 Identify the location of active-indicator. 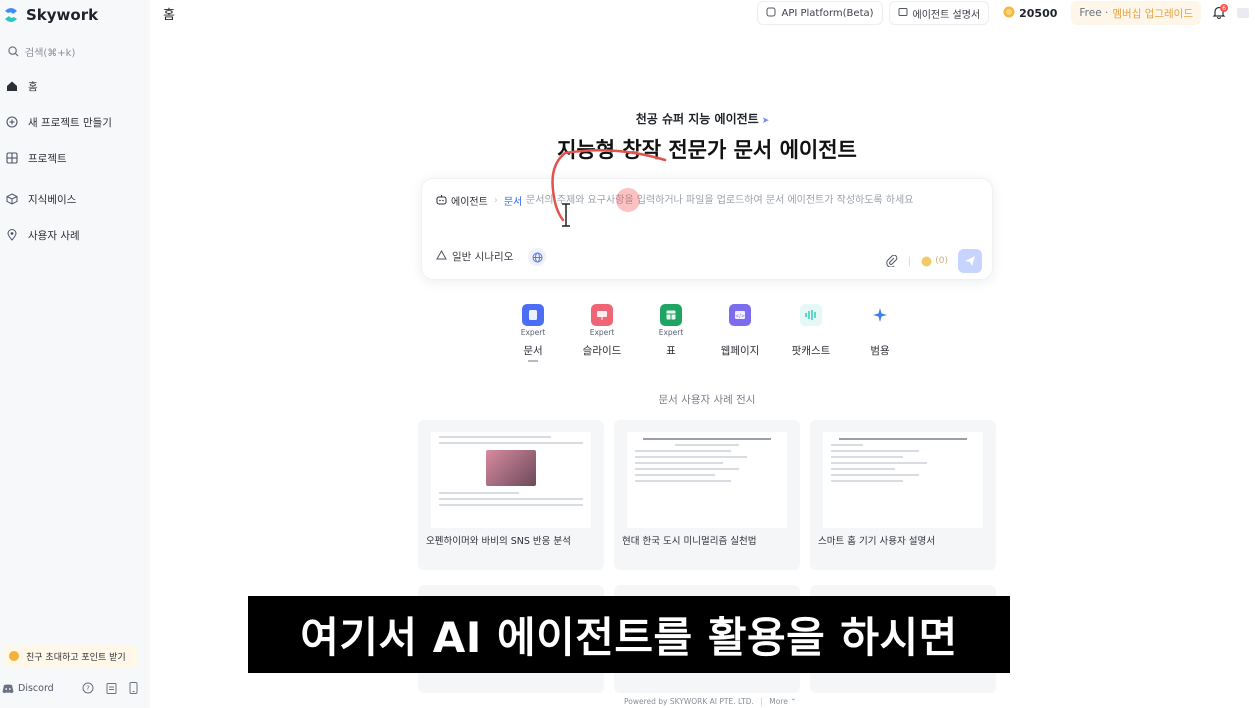
(533, 361).